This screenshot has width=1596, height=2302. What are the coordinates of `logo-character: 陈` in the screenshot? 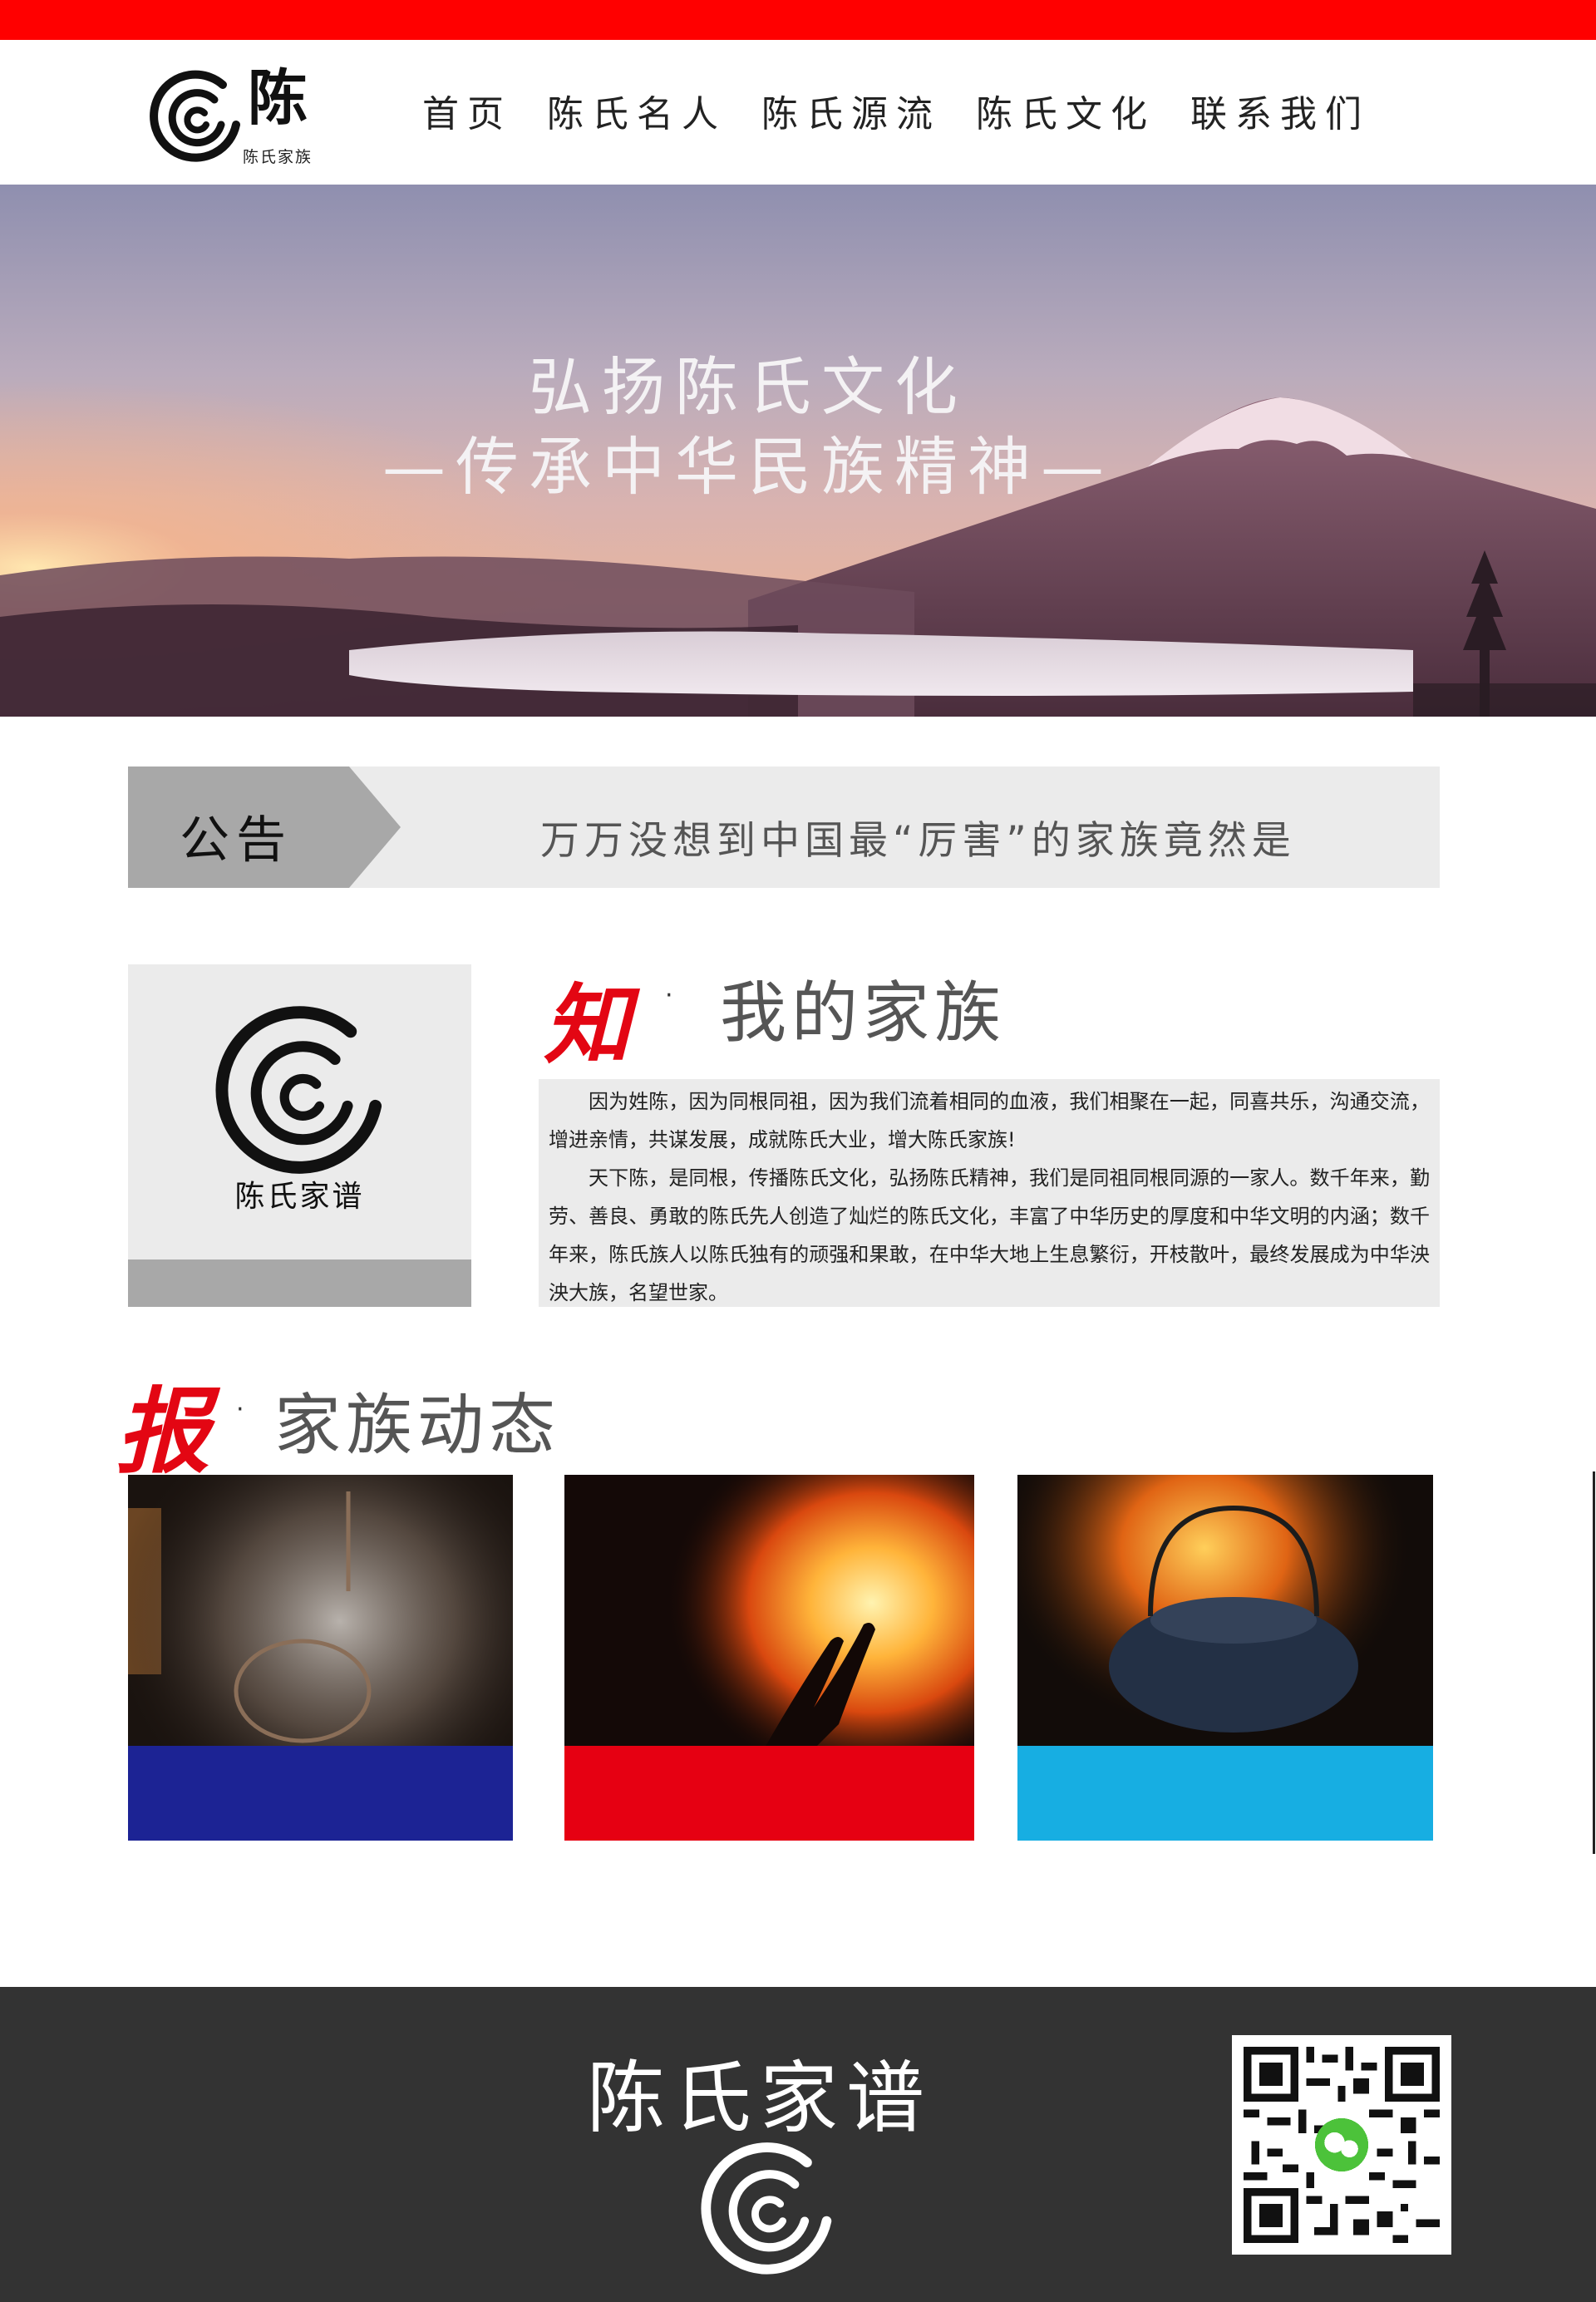 It's located at (278, 98).